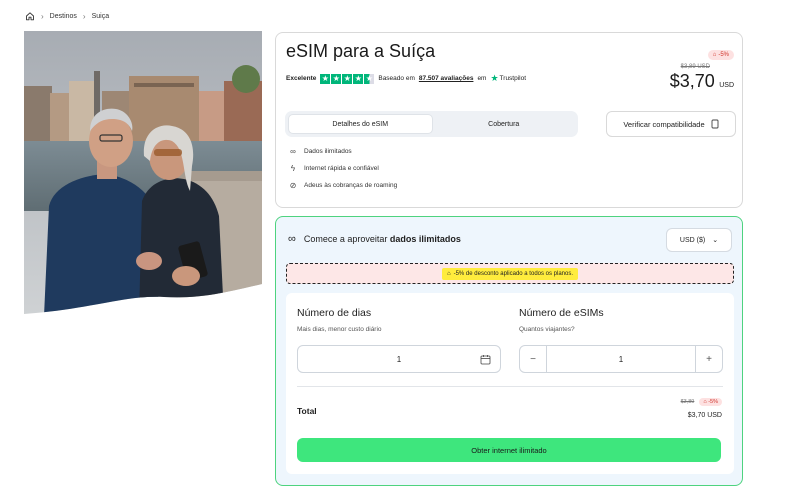 The image size is (793, 499). What do you see at coordinates (715, 240) in the screenshot?
I see `chevron-down-icon: ⌄` at bounding box center [715, 240].